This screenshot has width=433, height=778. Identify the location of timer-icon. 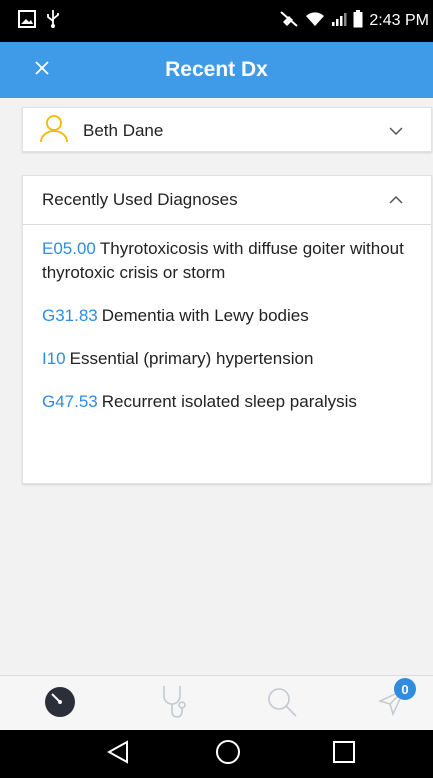
(60, 704).